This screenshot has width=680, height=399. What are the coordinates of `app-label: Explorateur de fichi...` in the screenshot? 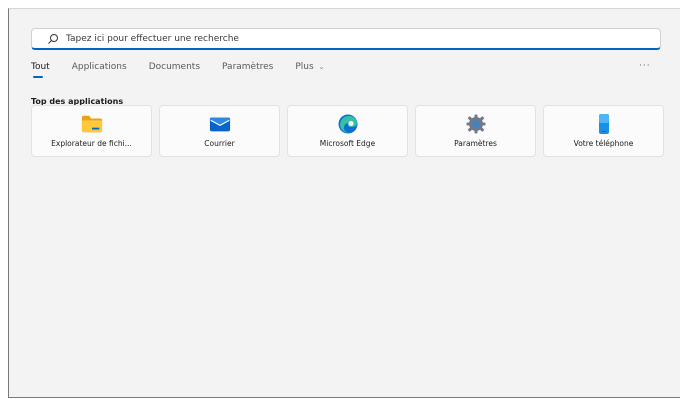 It's located at (91, 143).